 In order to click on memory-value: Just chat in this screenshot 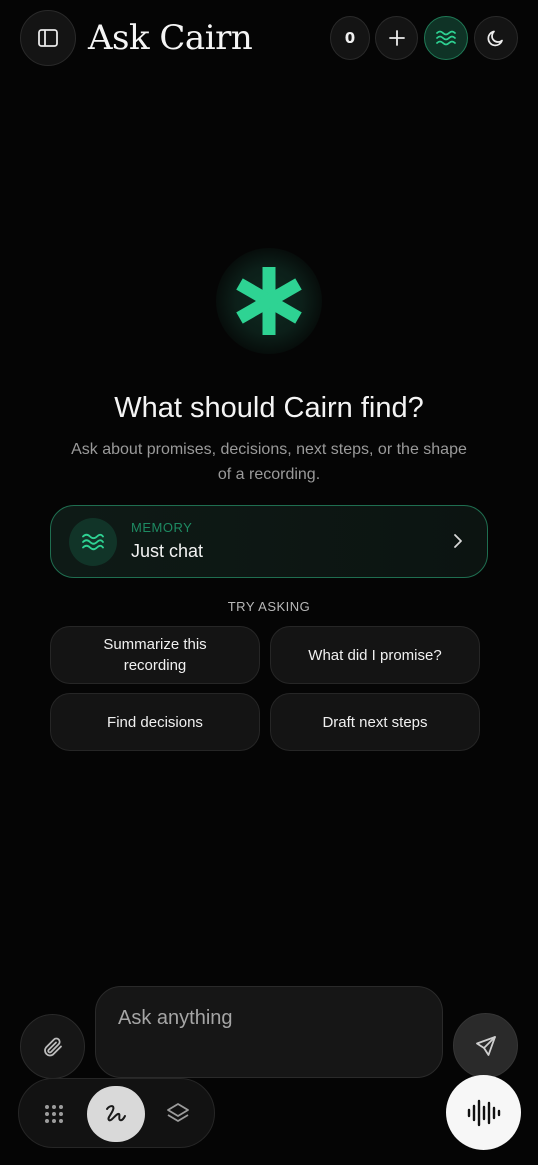, I will do `click(167, 551)`.